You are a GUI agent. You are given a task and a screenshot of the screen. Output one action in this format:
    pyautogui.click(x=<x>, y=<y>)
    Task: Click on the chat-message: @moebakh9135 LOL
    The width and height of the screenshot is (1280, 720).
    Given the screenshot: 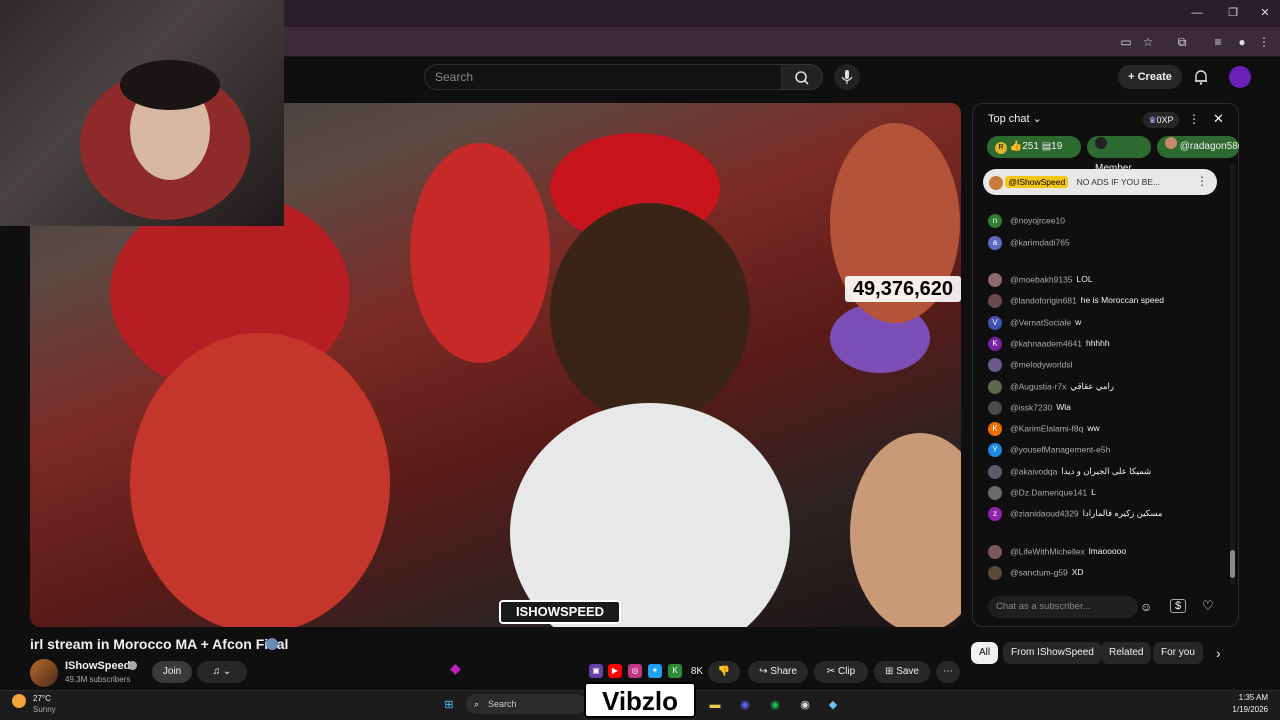 What is the action you would take?
    pyautogui.click(x=1110, y=282)
    